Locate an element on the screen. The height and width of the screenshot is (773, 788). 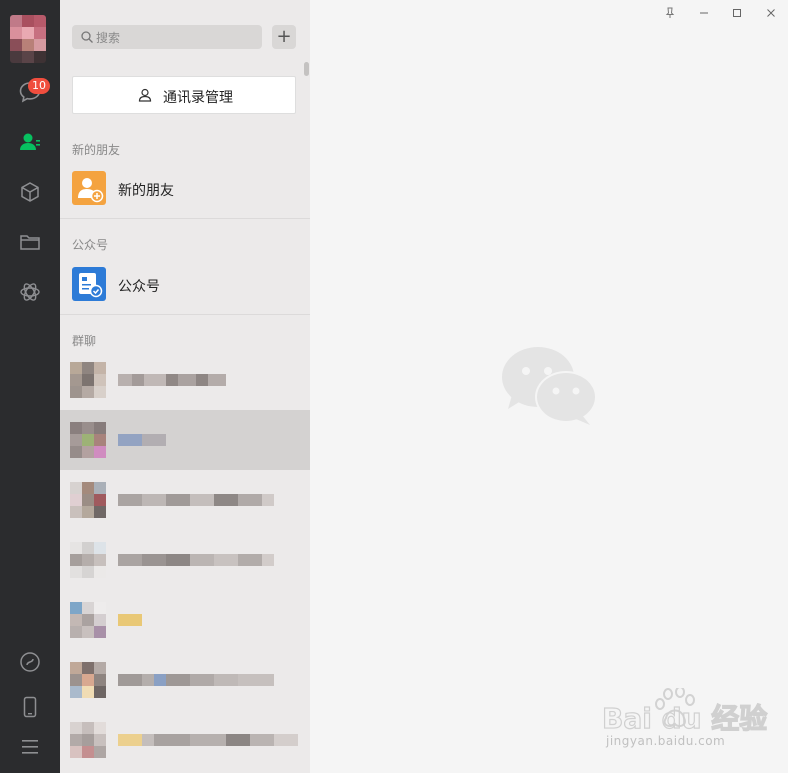
wechat-logo-icon is located at coordinates (550, 386).